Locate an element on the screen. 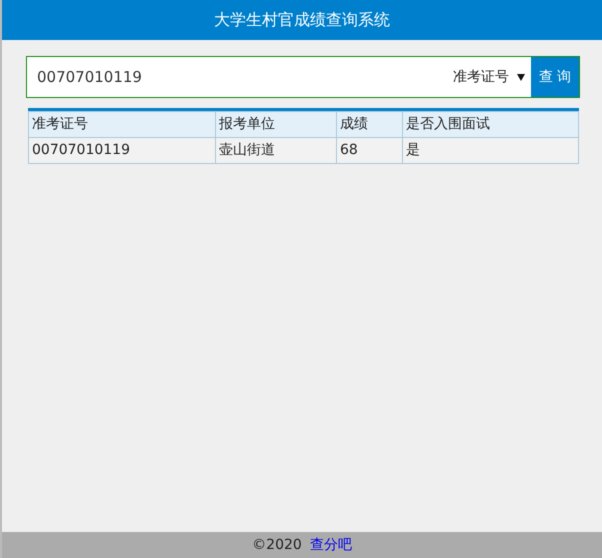 This screenshot has width=602, height=558. caret-icon is located at coordinates (521, 77).